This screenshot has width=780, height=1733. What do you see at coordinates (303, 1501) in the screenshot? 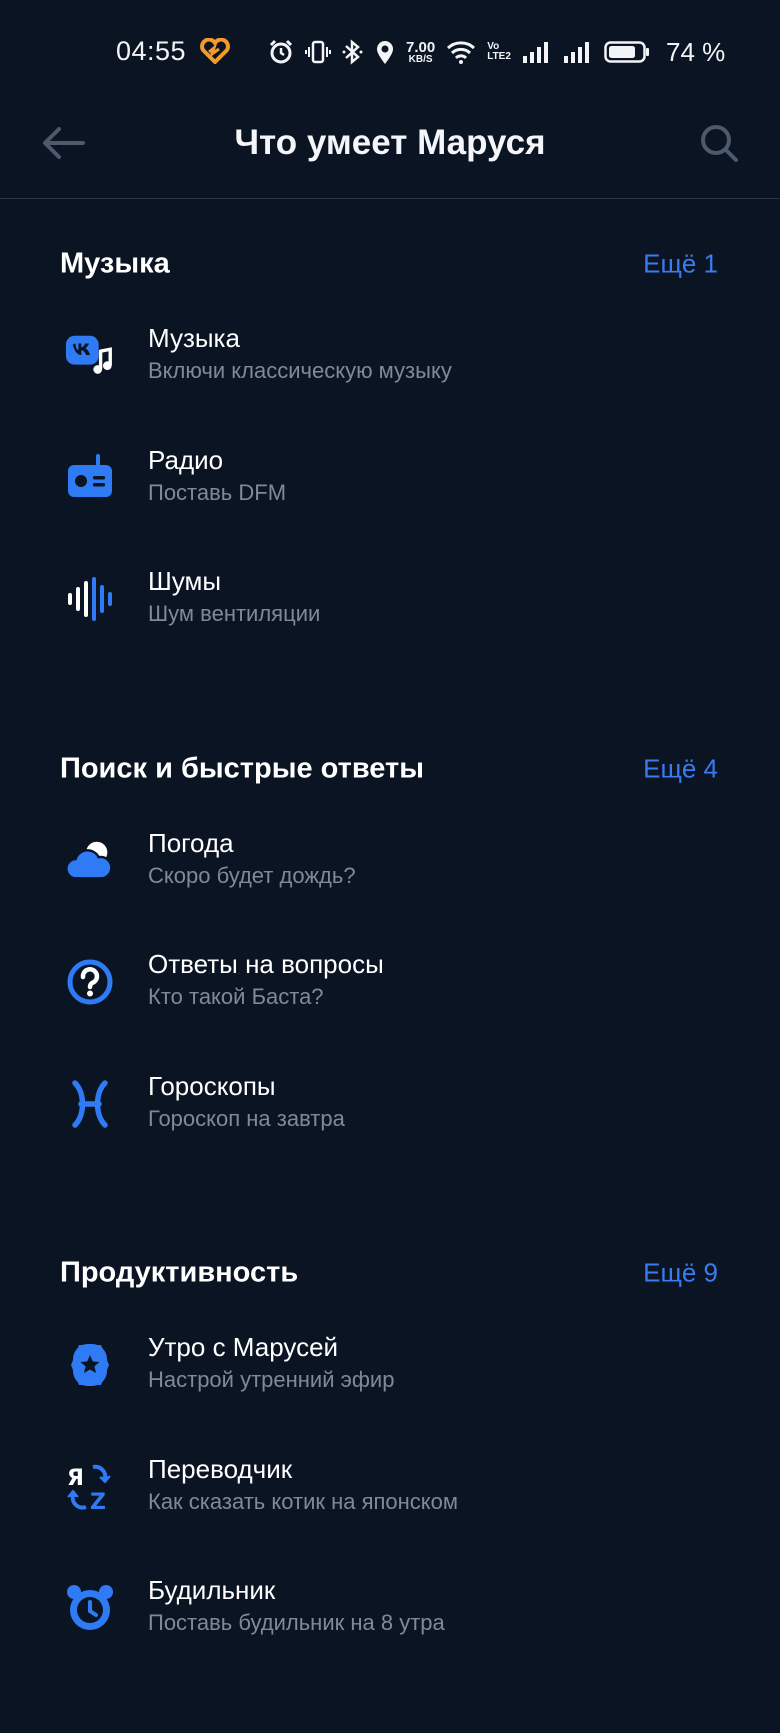
I see `skill-example: Как сказать котик на японском` at bounding box center [303, 1501].